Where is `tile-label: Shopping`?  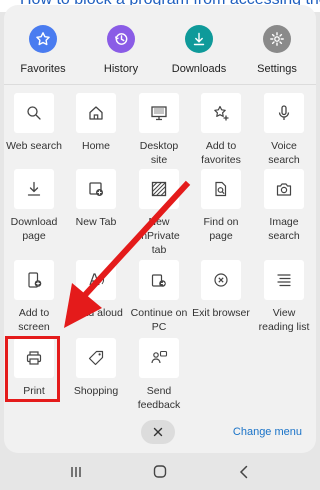 tile-label: Shopping is located at coordinates (96, 391).